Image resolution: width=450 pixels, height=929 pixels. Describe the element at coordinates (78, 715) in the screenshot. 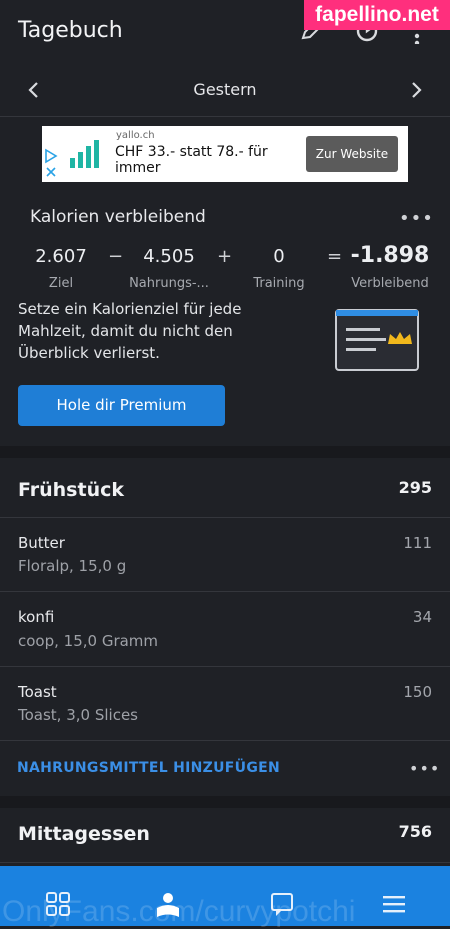

I see `food-item-detail: Toast, 3,0 Slices` at that location.